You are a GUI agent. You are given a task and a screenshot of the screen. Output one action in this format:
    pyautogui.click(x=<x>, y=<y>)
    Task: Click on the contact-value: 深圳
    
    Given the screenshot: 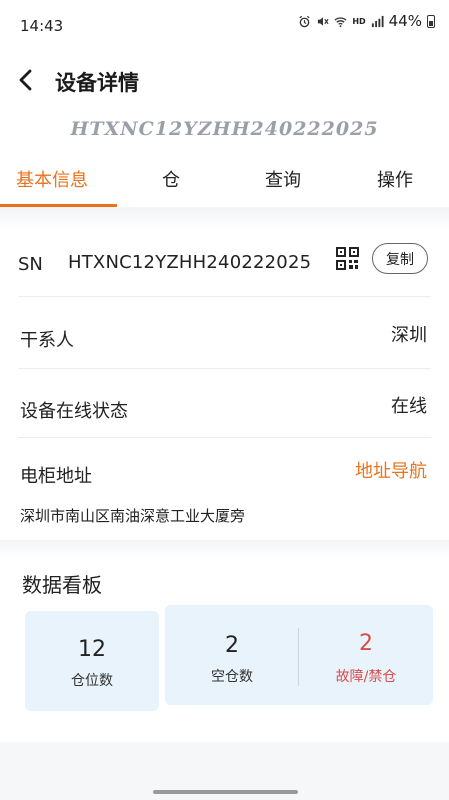 What is the action you would take?
    pyautogui.click(x=409, y=335)
    